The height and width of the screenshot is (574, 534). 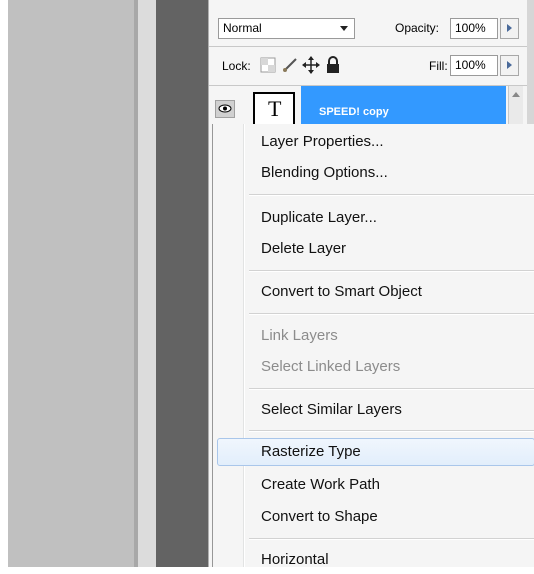 What do you see at coordinates (417, 28) in the screenshot?
I see `opacity-label: Opacity:` at bounding box center [417, 28].